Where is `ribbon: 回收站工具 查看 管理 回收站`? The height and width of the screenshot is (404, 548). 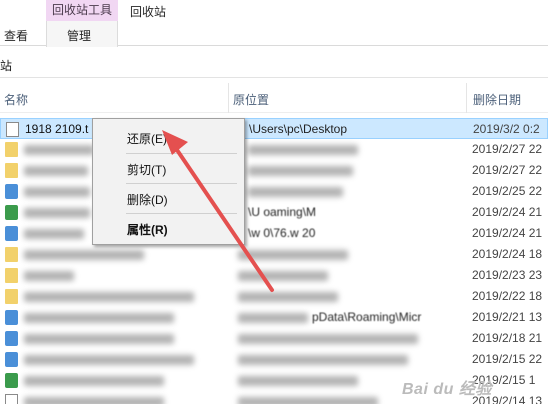 ribbon: 回收站工具 查看 管理 回收站 is located at coordinates (274, 23).